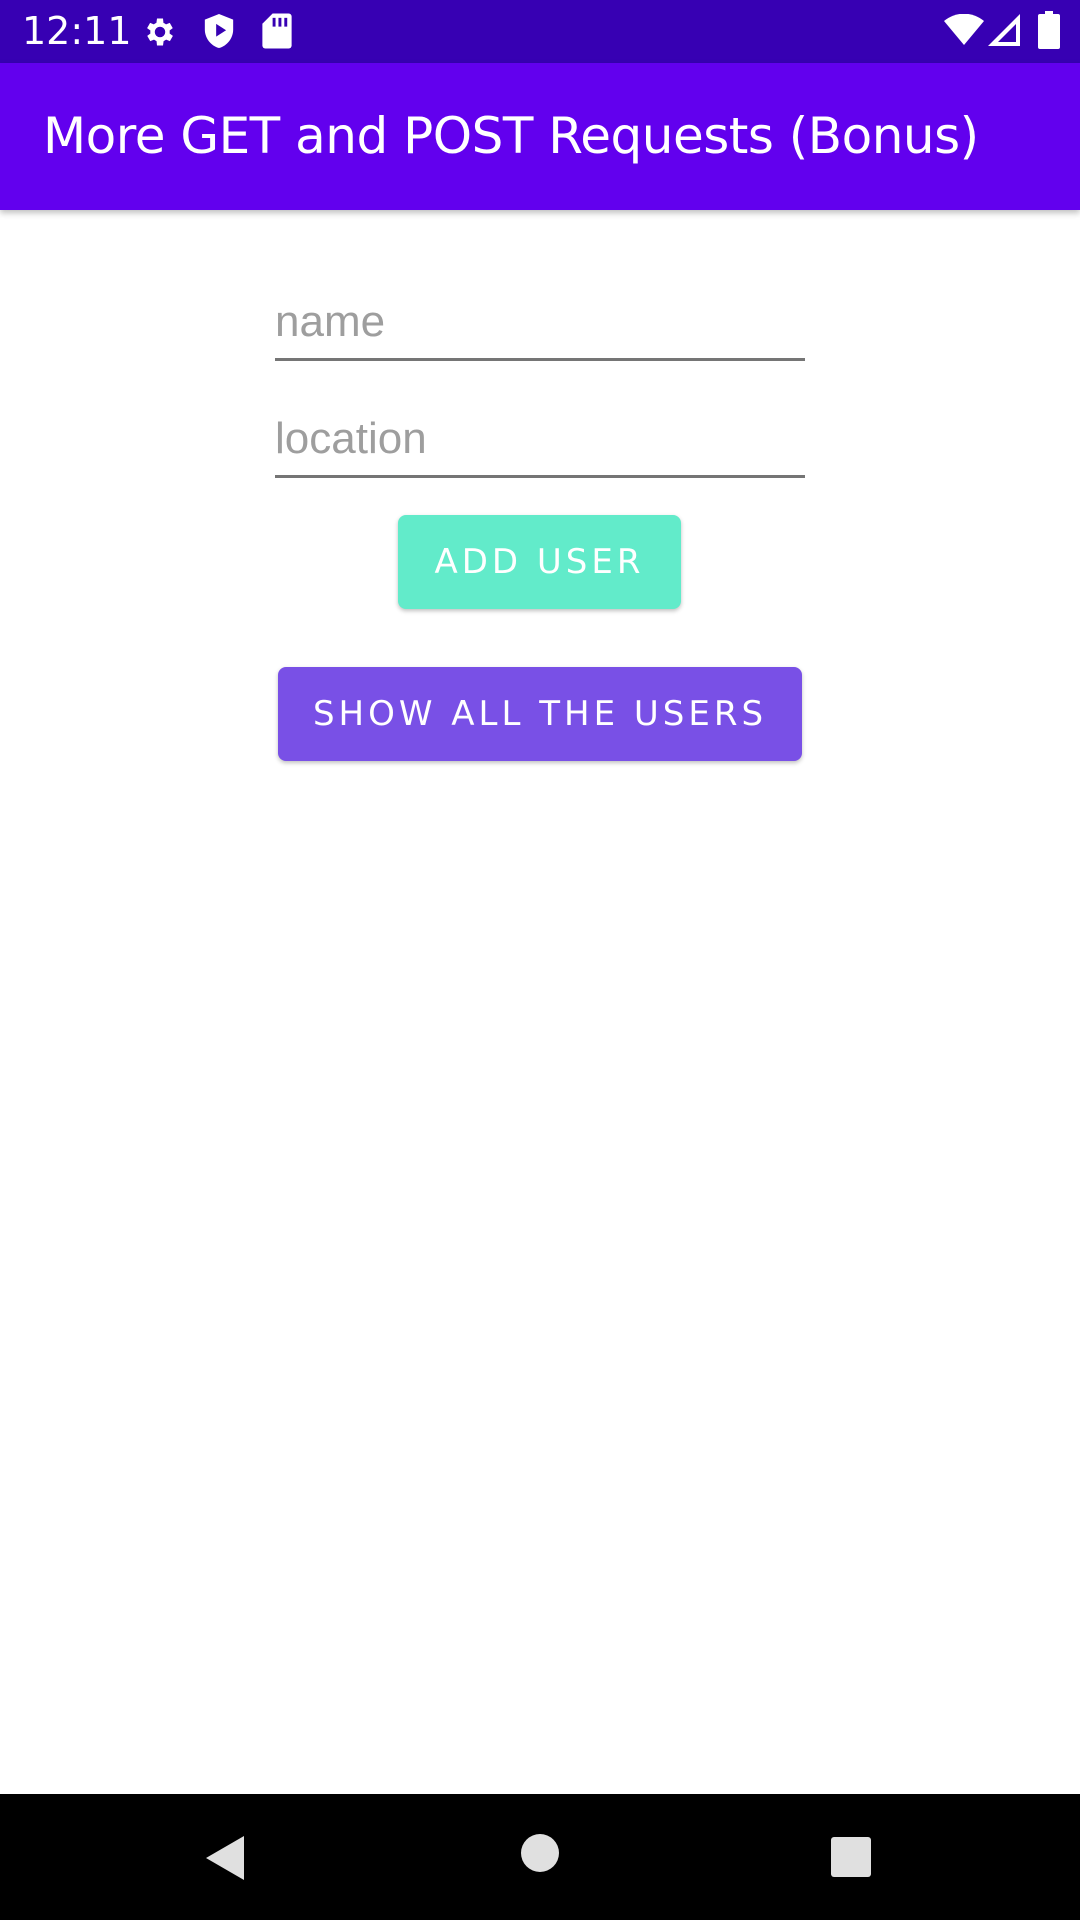 This screenshot has width=1080, height=1920. I want to click on add-user-button: ADD USER, so click(539, 562).